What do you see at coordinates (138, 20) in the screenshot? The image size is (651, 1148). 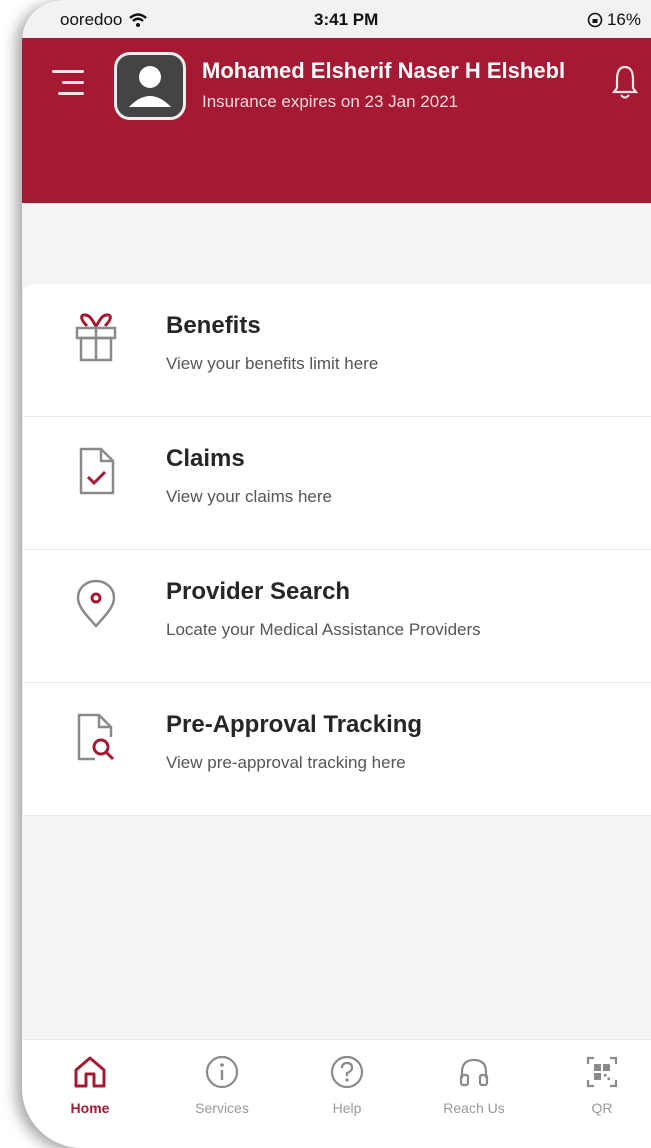 I see `wifi-icon` at bounding box center [138, 20].